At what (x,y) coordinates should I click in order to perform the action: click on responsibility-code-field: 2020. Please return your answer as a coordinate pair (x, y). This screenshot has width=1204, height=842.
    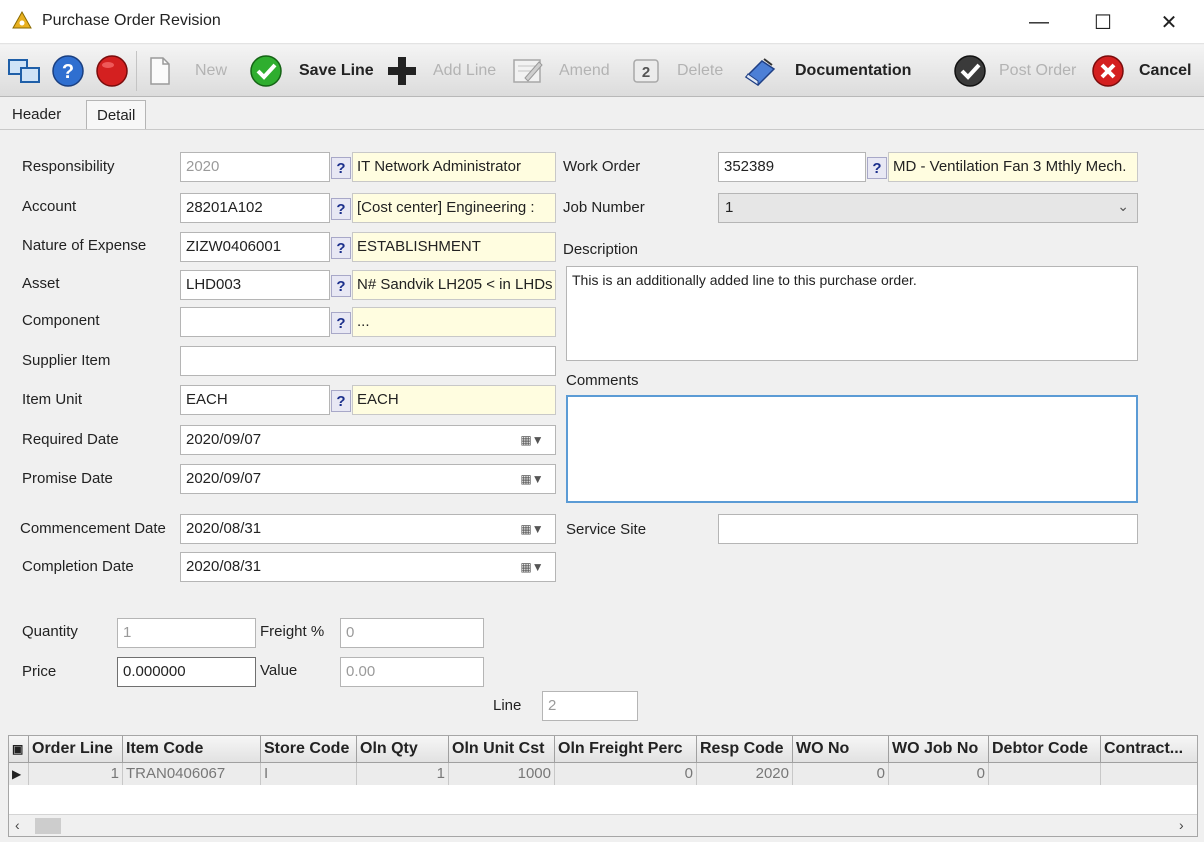
    Looking at the image, I should click on (255, 167).